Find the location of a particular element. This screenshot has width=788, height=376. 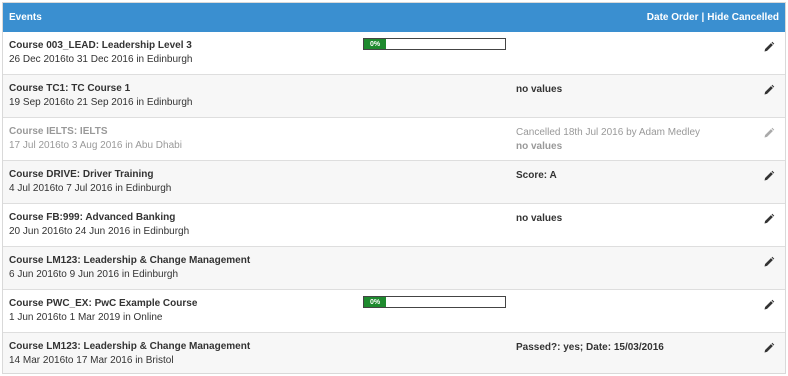

event-dates: 4 Jul 2016to 7 Jul 2016 in Edinburgh is located at coordinates (90, 188).